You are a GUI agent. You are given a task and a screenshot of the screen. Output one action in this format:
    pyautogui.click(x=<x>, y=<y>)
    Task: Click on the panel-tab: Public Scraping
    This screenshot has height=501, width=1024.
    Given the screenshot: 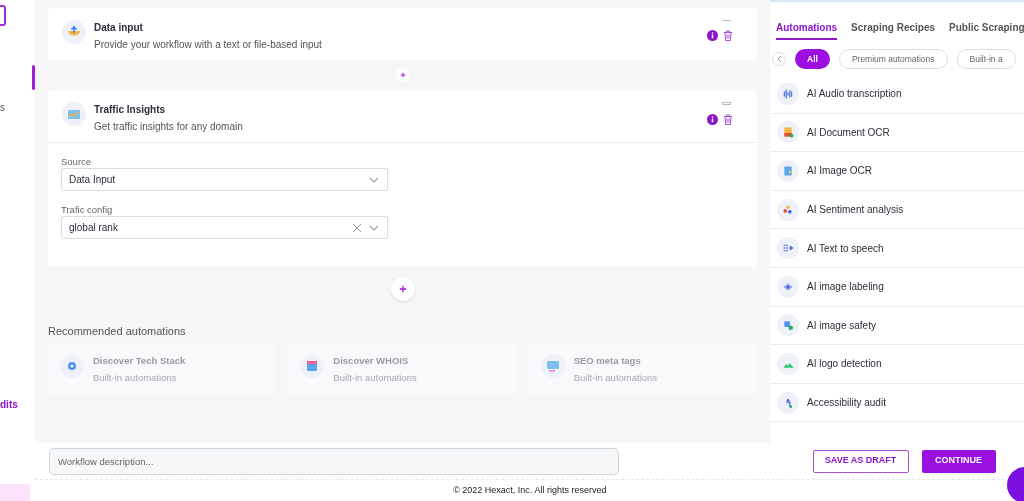 What is the action you would take?
    pyautogui.click(x=986, y=30)
    